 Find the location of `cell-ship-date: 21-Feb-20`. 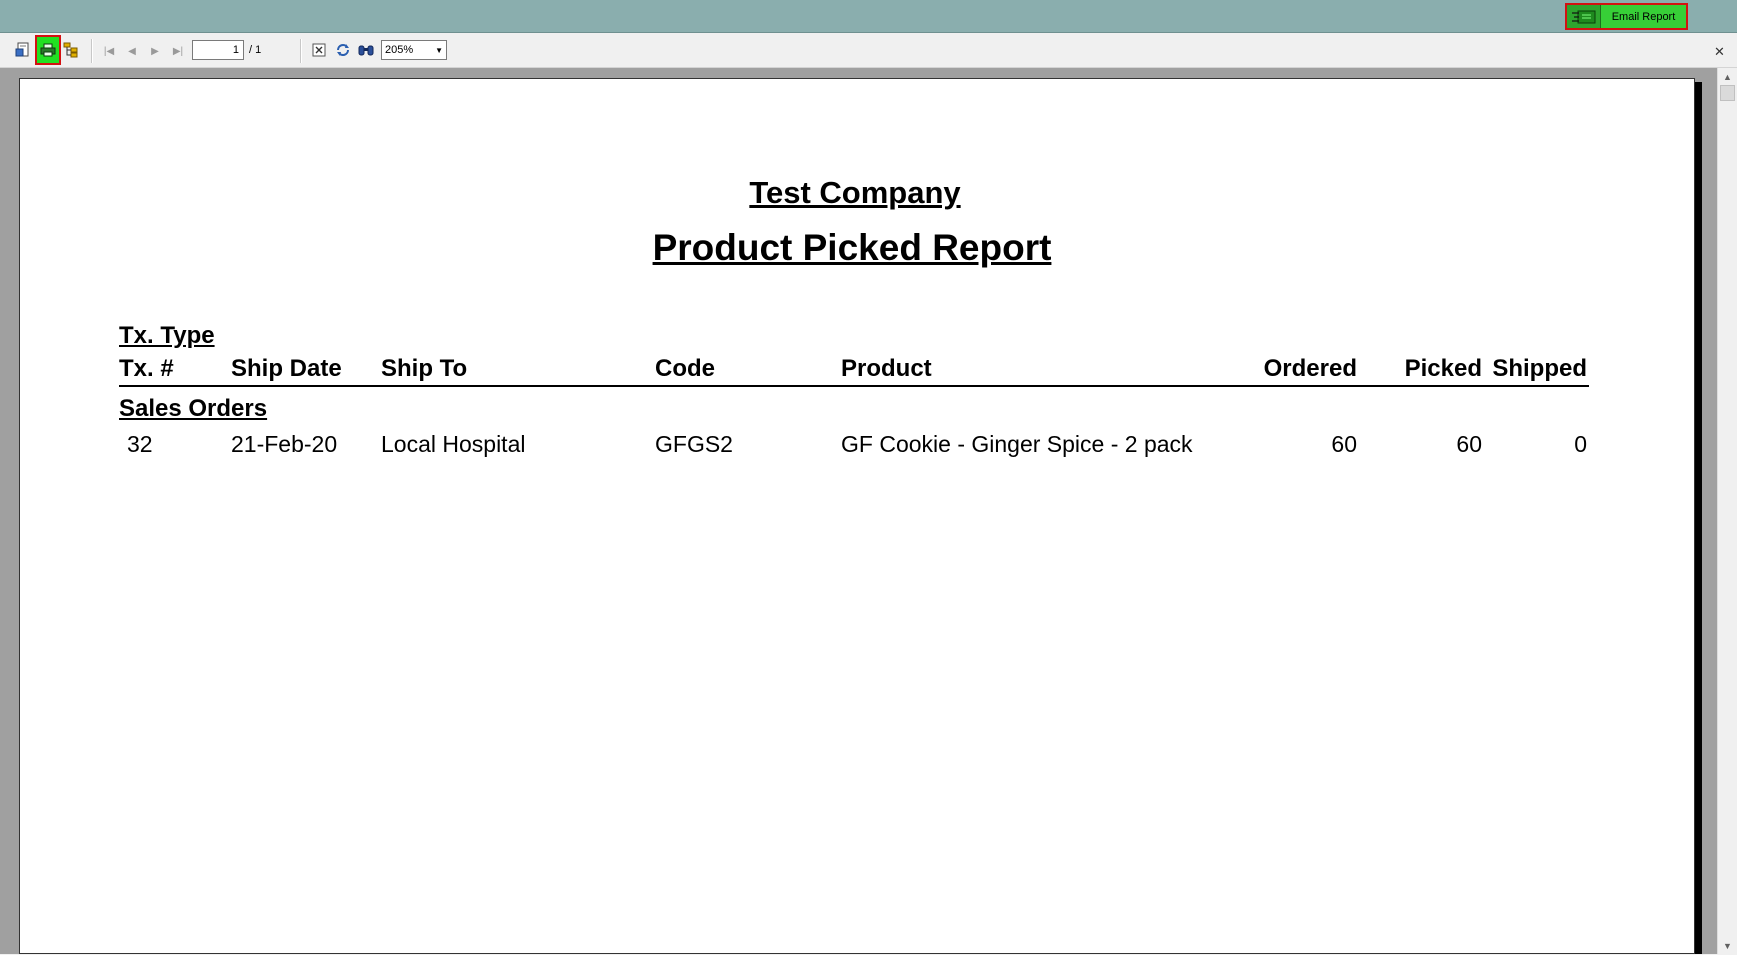

cell-ship-date: 21-Feb-20 is located at coordinates (284, 444).